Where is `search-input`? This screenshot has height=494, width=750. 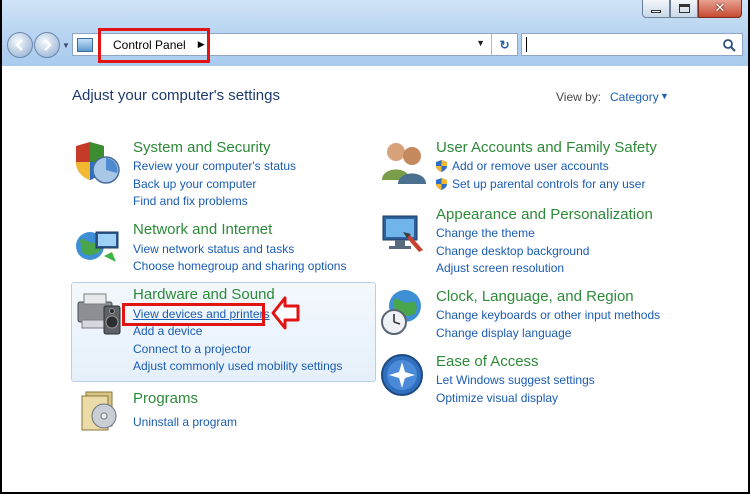 search-input is located at coordinates (632, 44).